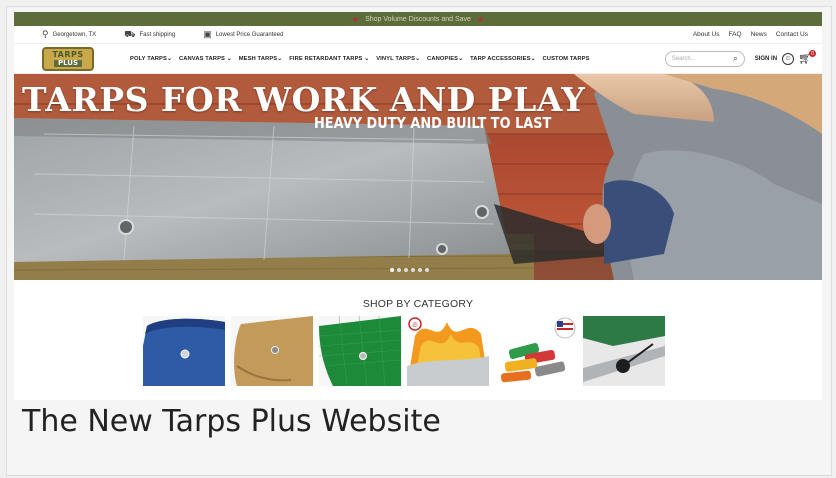 The image size is (836, 478). What do you see at coordinates (329, 59) in the screenshot?
I see `menu-fire-retardant-tarps: FIRE RETARDANT TARPS ⌄` at bounding box center [329, 59].